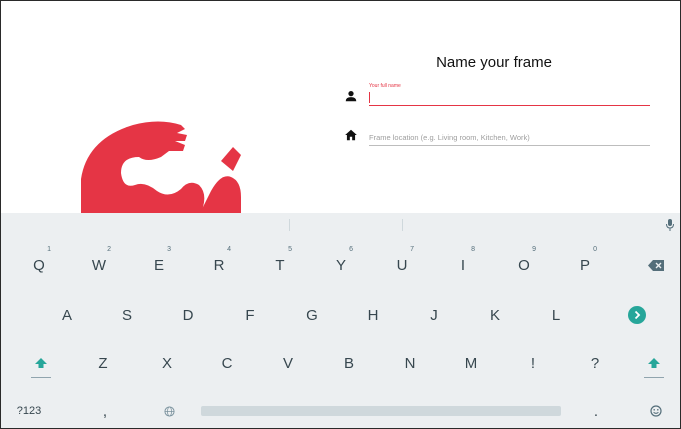 The image size is (681, 429). I want to click on key-h: H, so click(373, 315).